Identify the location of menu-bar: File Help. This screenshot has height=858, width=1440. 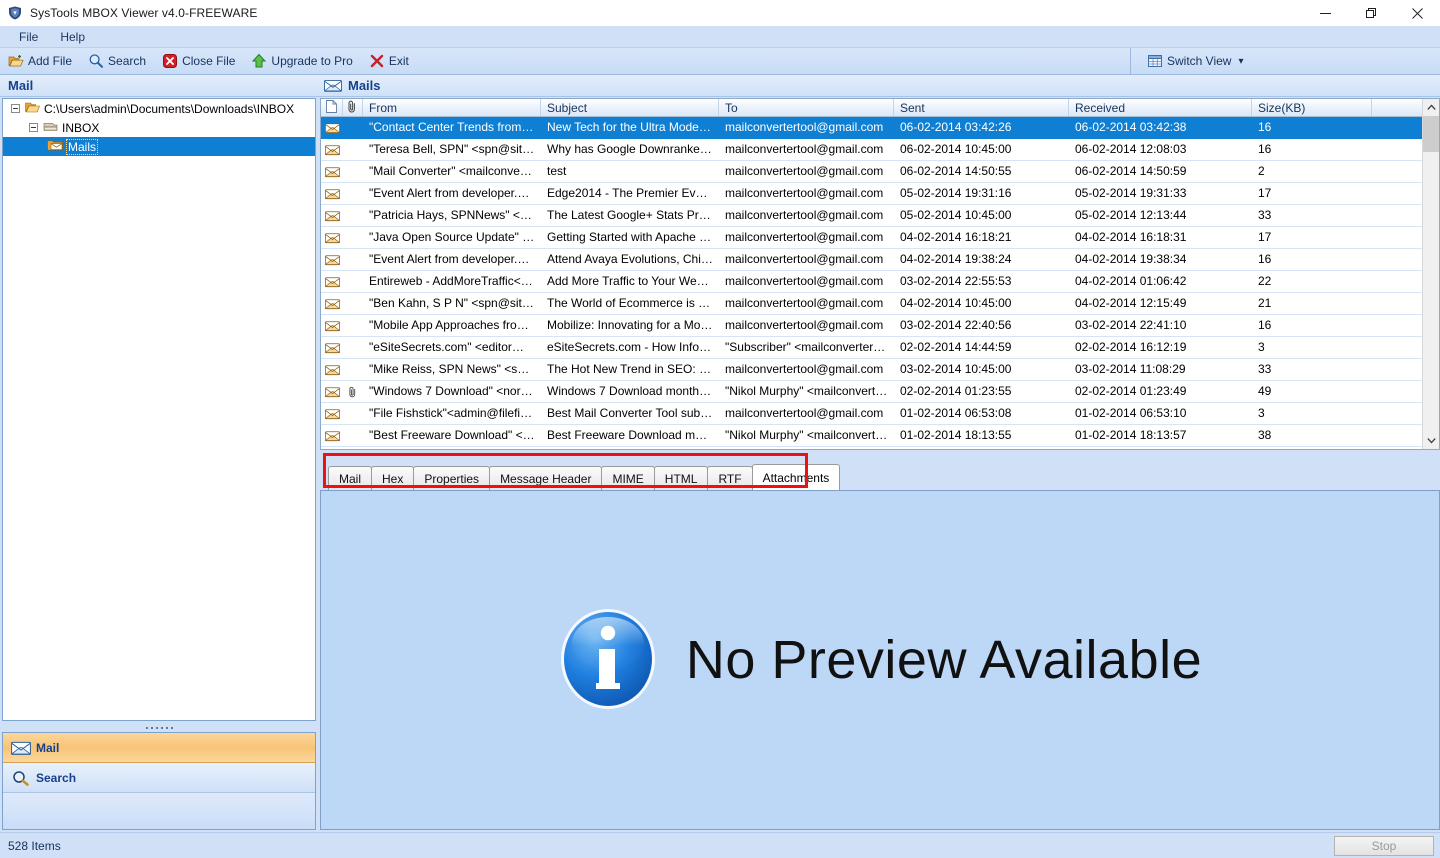
(720, 37).